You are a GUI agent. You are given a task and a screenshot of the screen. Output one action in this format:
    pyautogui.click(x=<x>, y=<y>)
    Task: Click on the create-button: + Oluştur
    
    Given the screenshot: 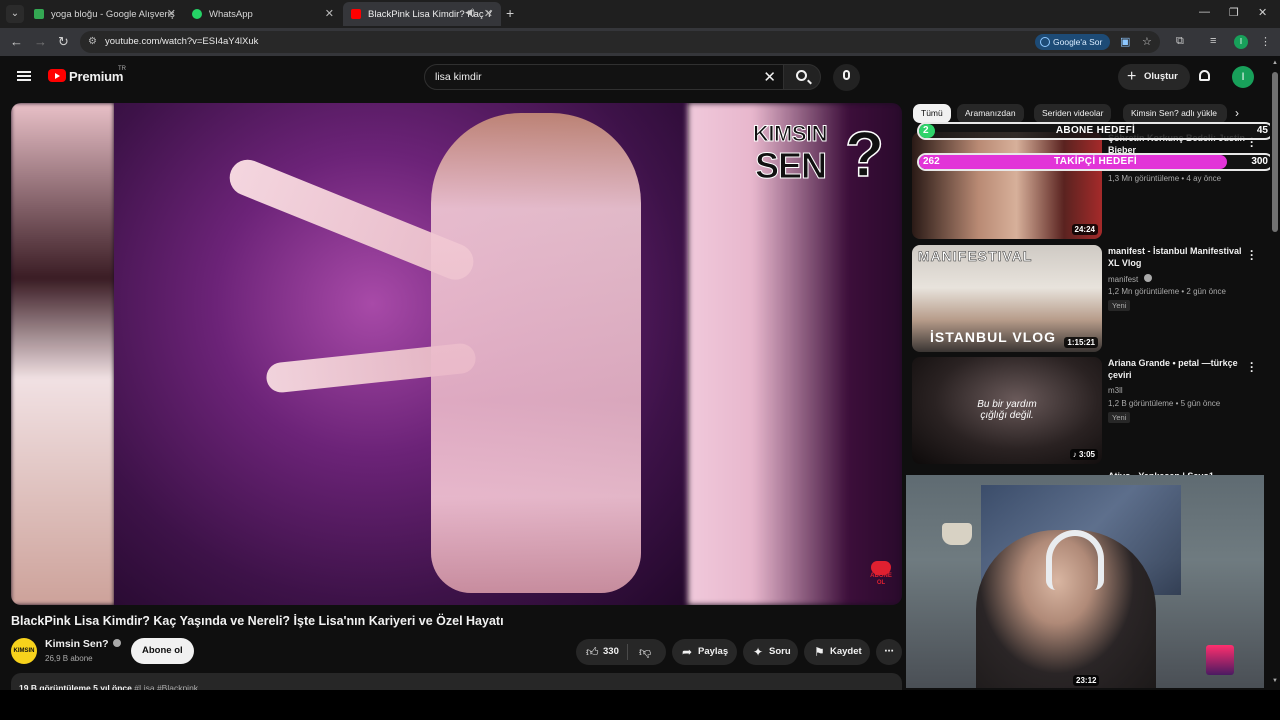 What is the action you would take?
    pyautogui.click(x=1154, y=77)
    